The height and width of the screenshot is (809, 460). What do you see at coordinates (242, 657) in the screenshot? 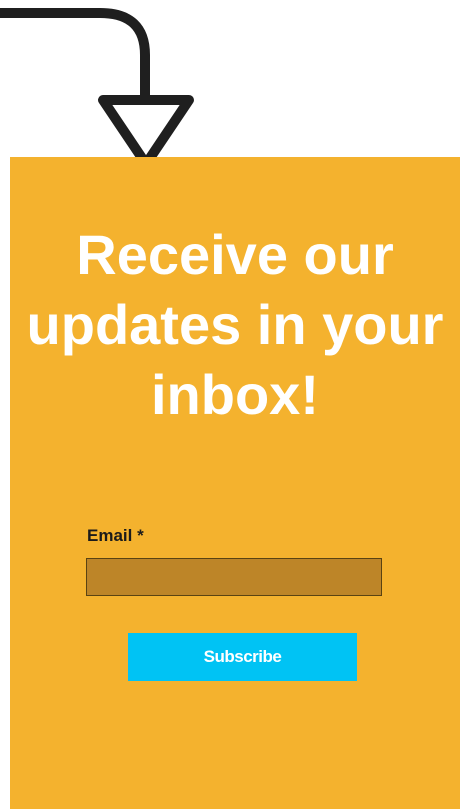
I see `subscribe-button: Subscribe` at bounding box center [242, 657].